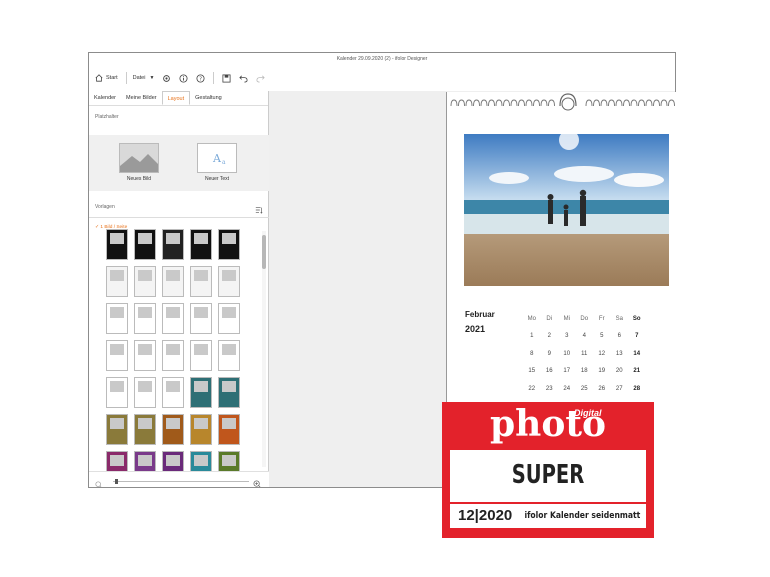  I want to click on toolbar-divider, so click(214, 78).